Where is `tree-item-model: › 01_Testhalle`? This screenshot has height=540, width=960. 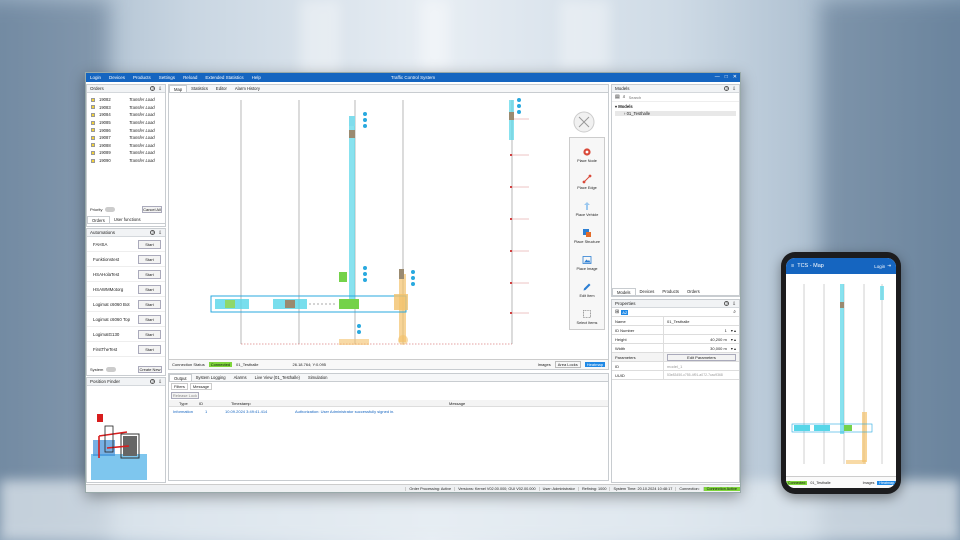 tree-item-model: › 01_Testhalle is located at coordinates (675, 113).